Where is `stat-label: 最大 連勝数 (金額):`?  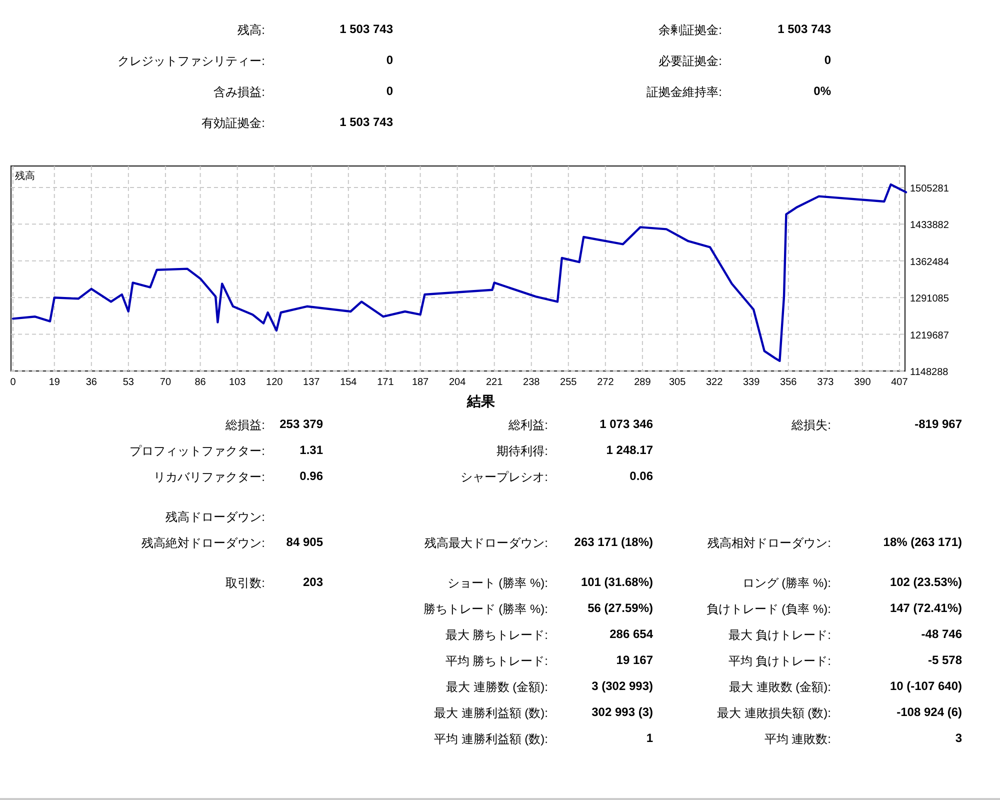
stat-label: 最大 連勝数 (金額): is located at coordinates (496, 687).